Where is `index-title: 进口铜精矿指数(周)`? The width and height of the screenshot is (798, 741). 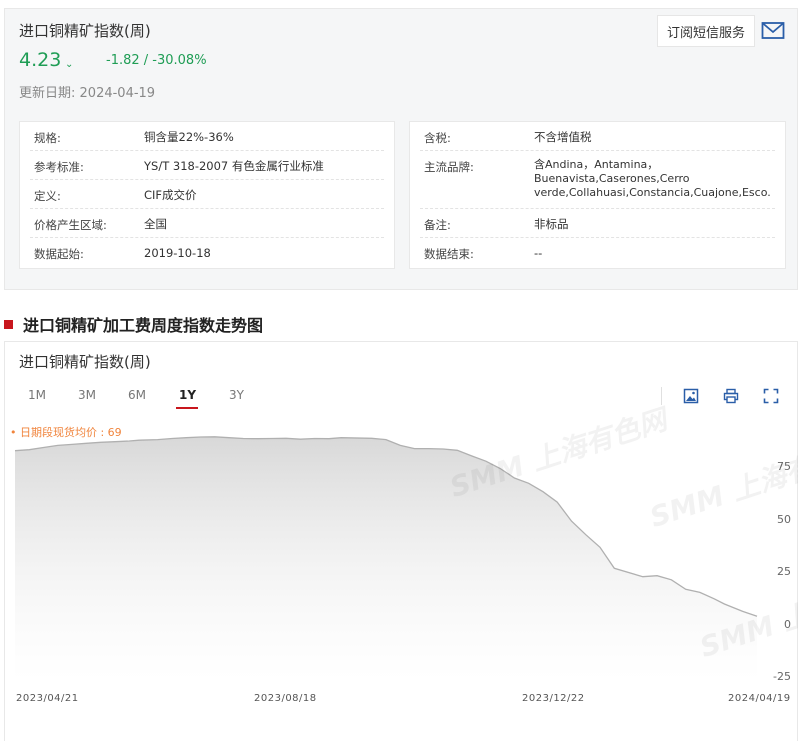
index-title: 进口铜精矿指数(周) is located at coordinates (85, 31).